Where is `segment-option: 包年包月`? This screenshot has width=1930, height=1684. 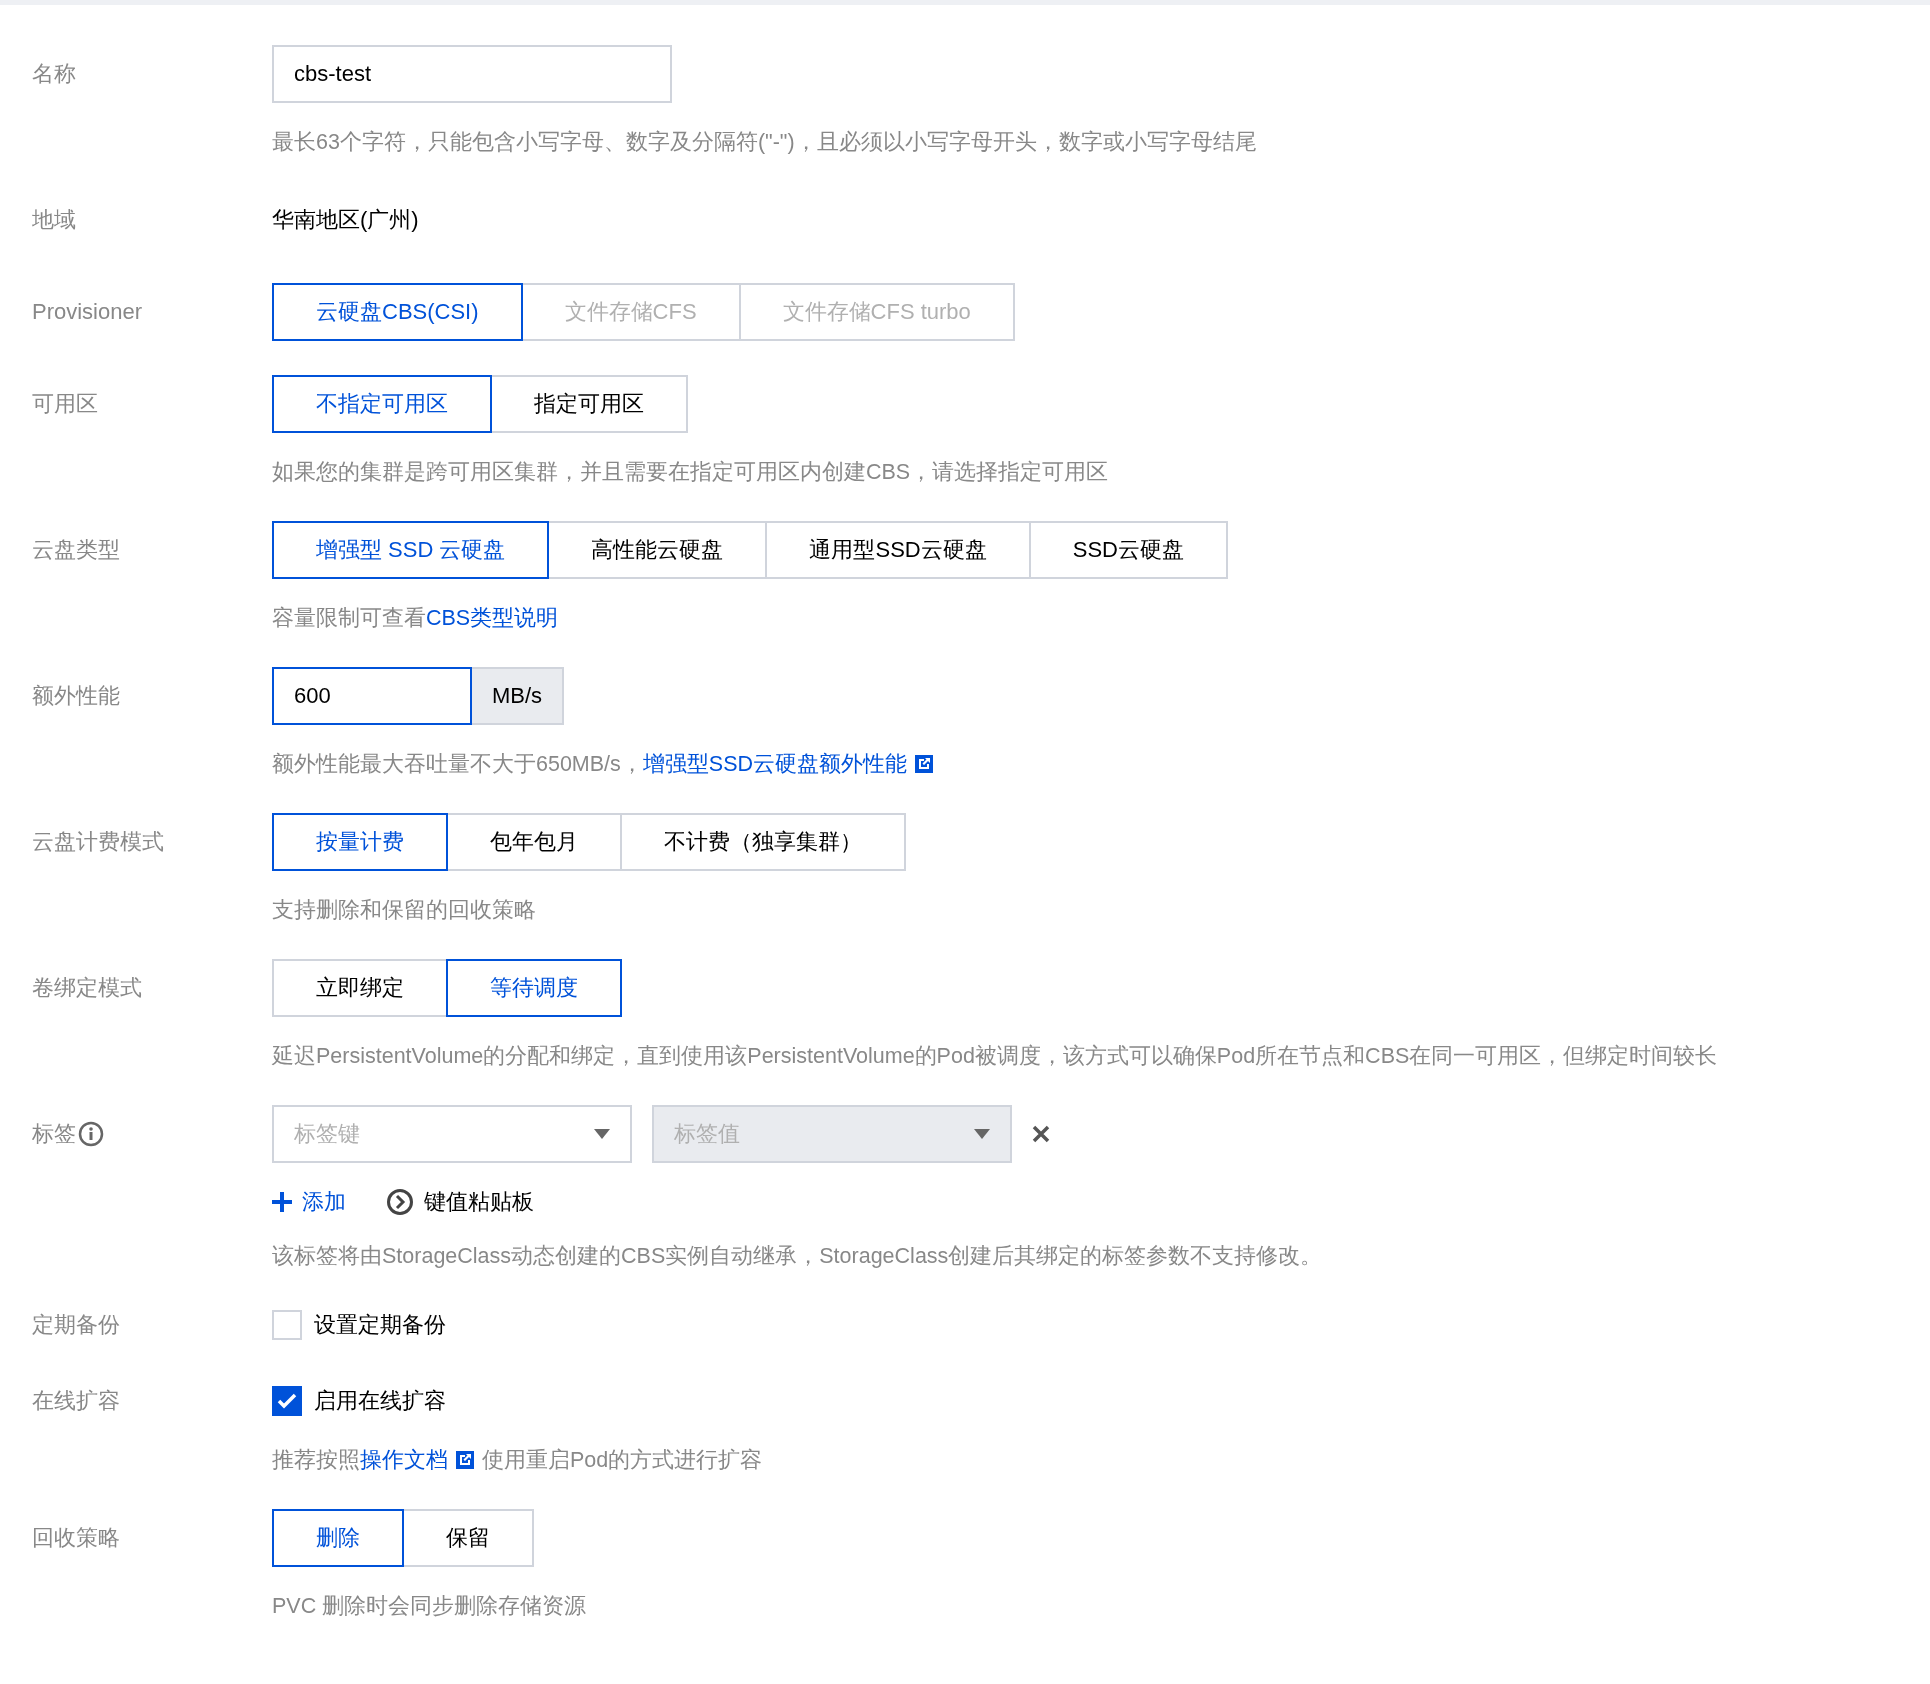
segment-option: 包年包月 is located at coordinates (534, 842).